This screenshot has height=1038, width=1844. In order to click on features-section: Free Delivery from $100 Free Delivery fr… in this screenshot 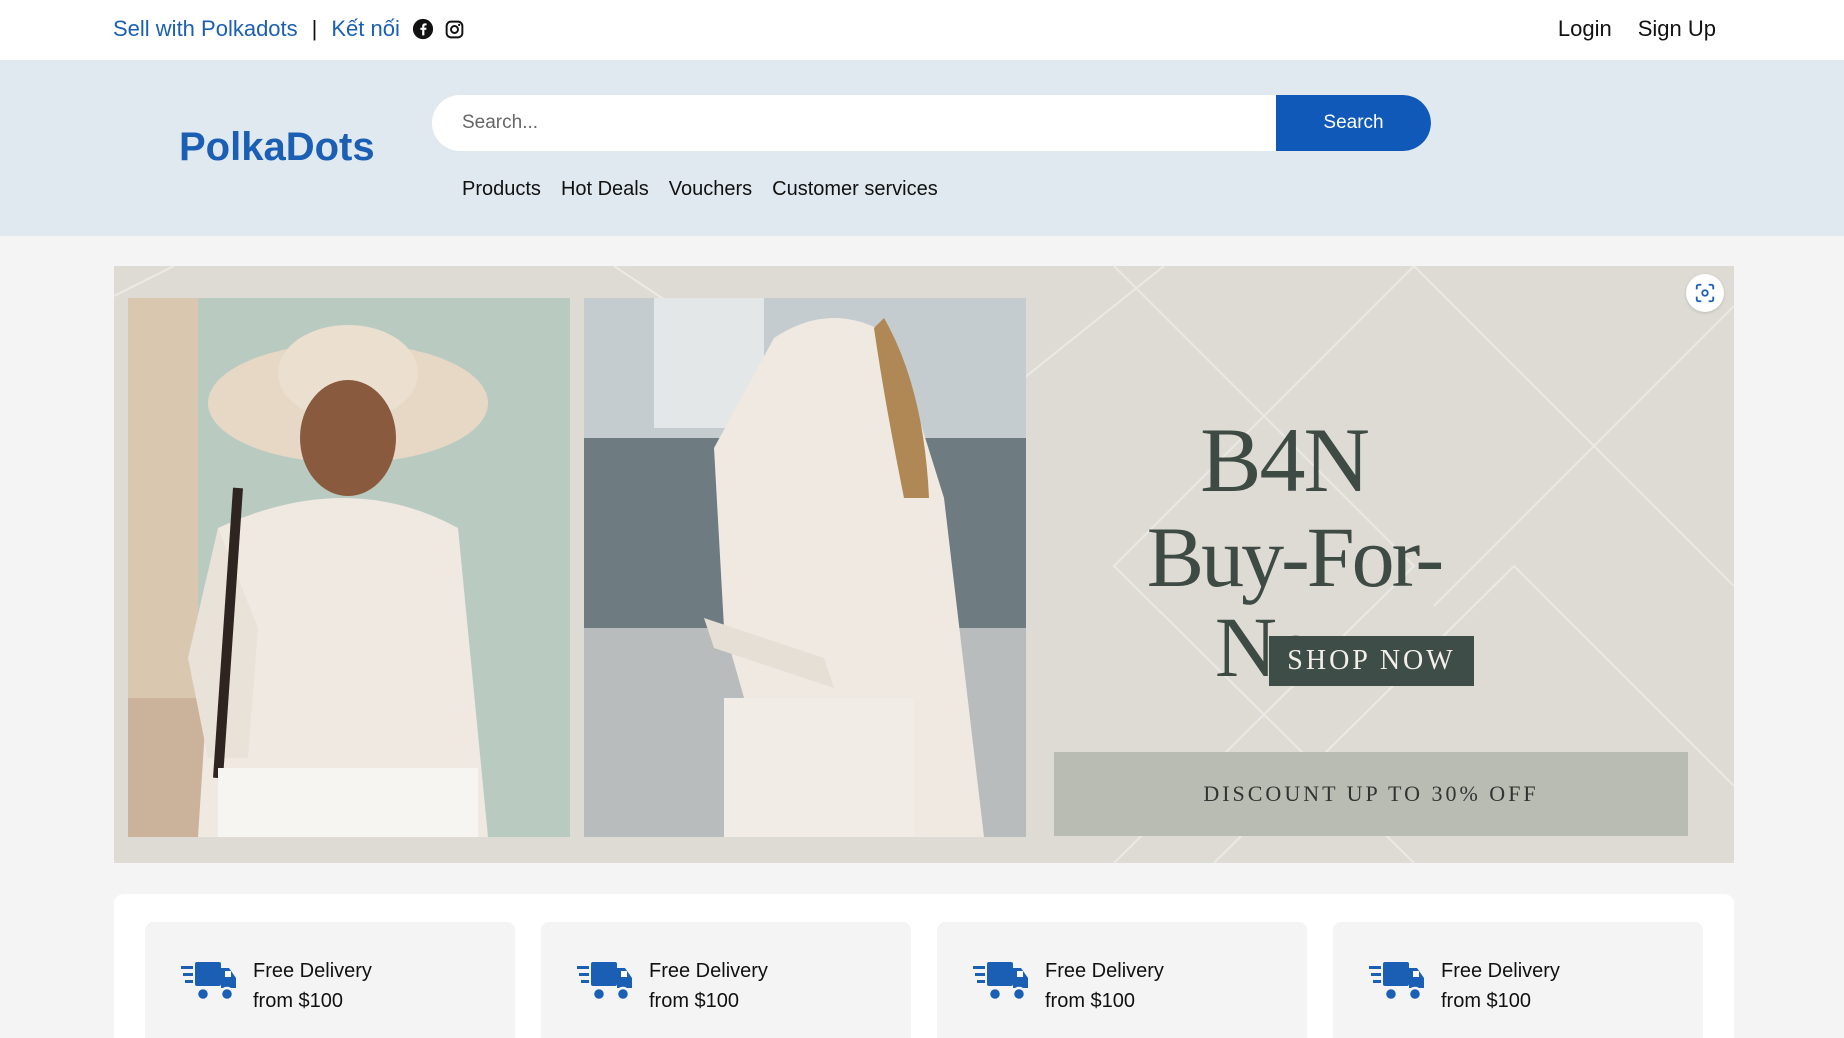, I will do `click(924, 966)`.